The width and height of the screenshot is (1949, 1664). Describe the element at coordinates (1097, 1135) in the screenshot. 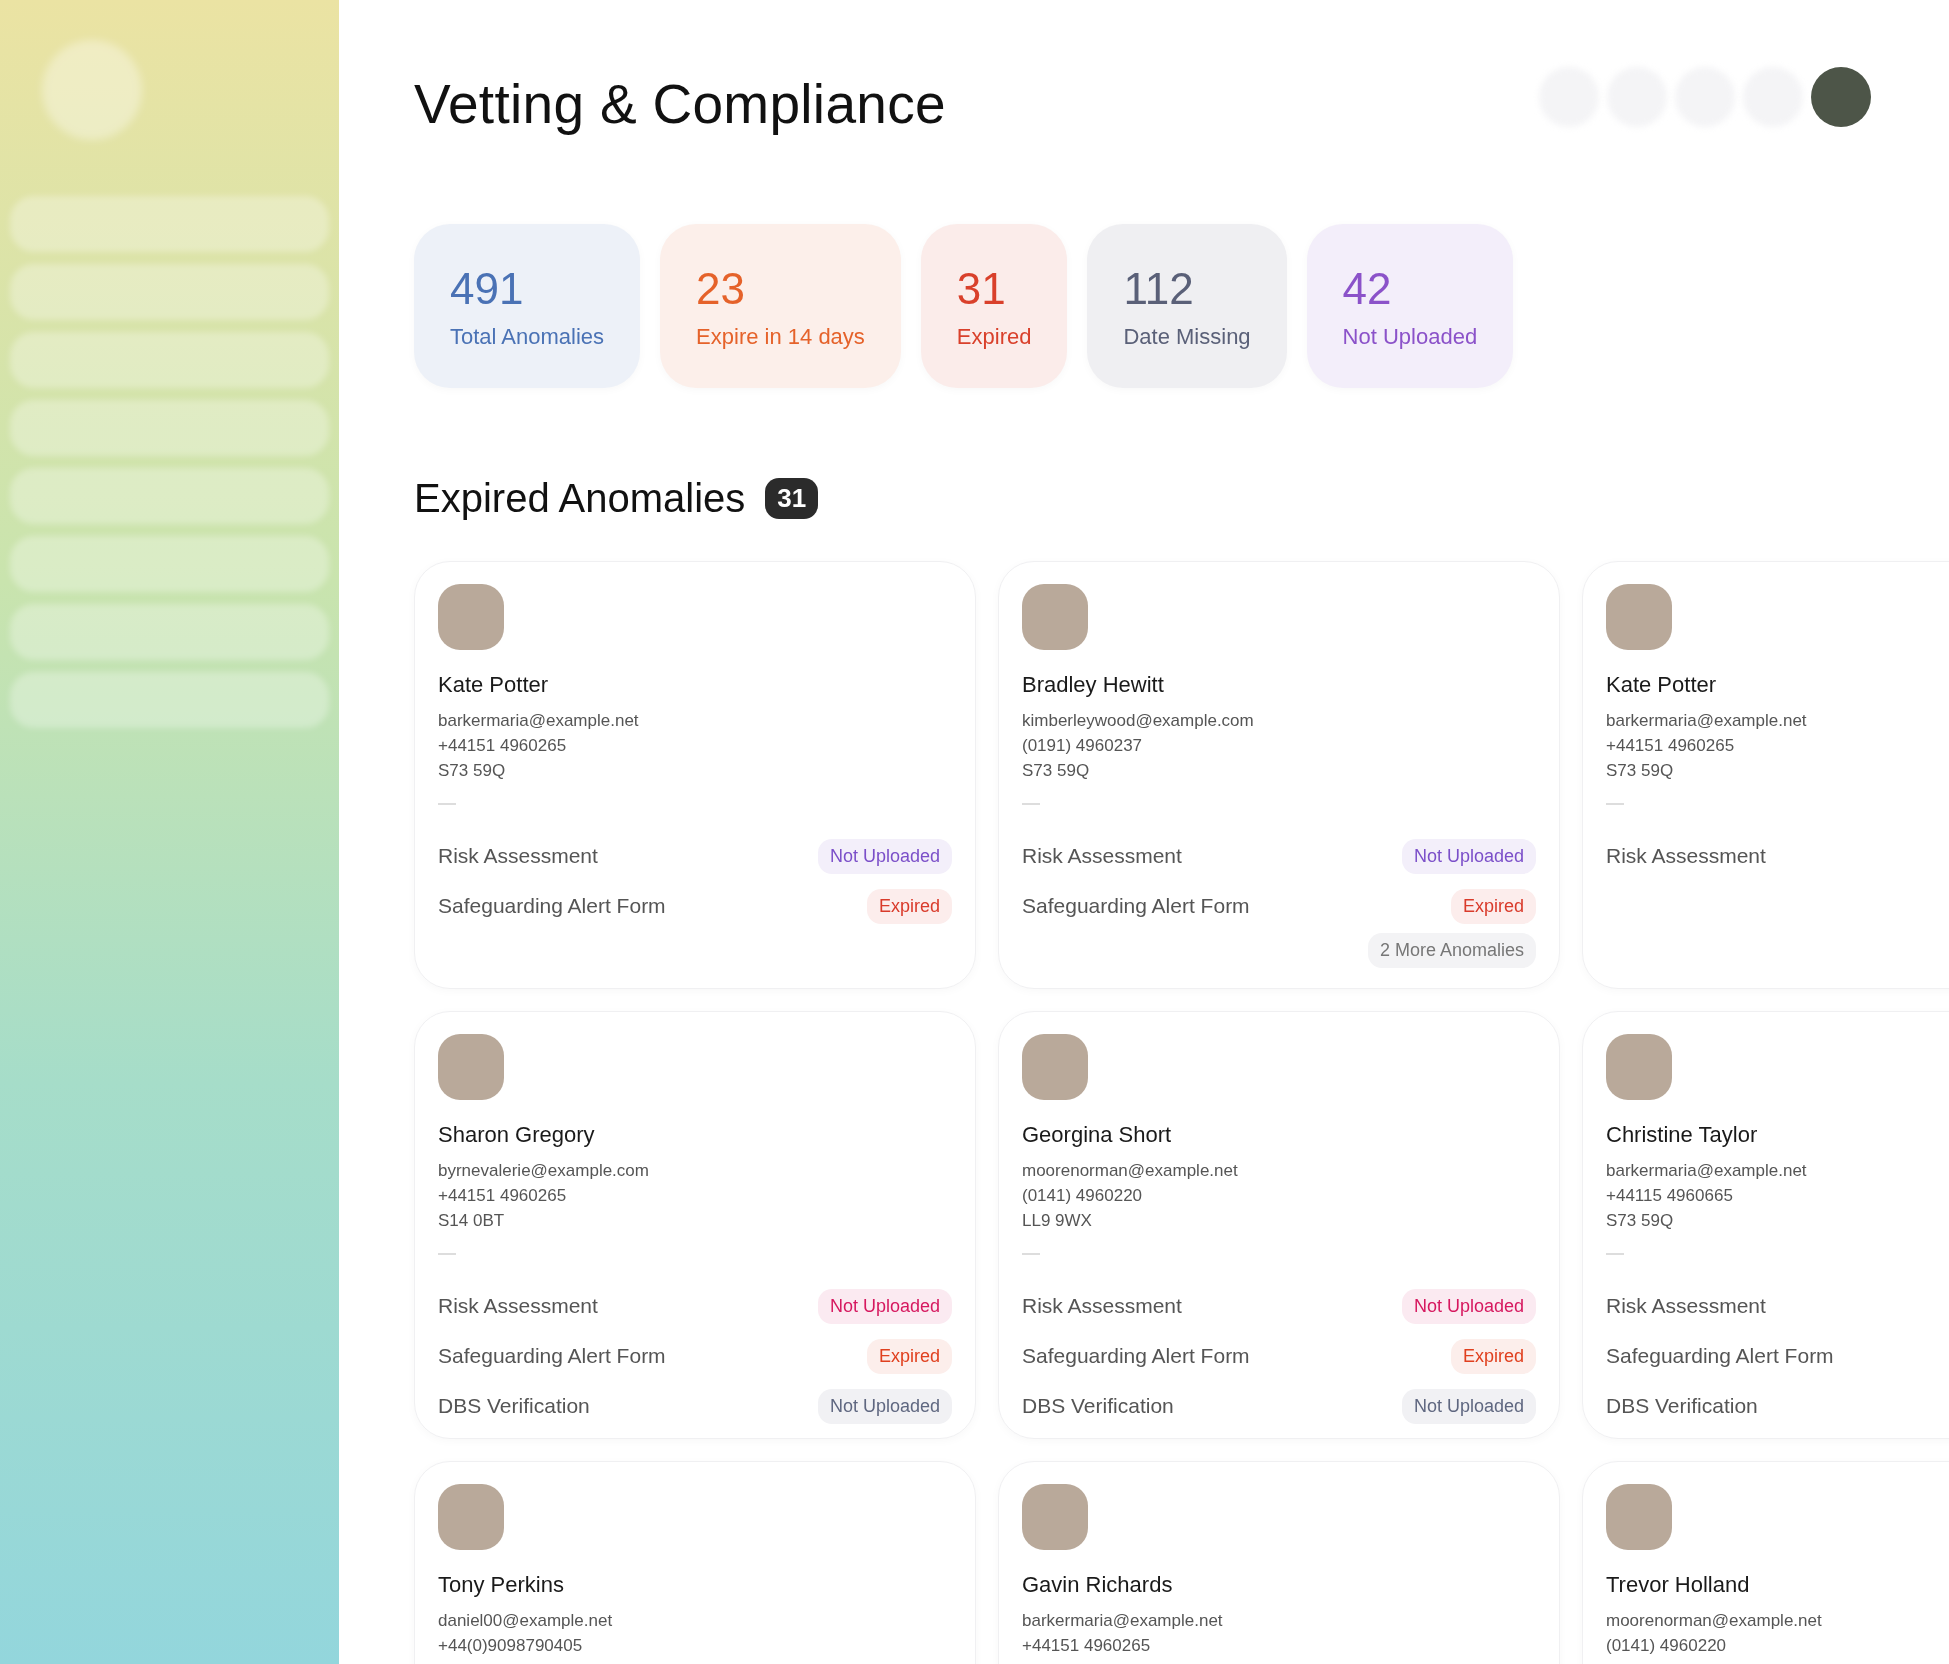

I see `person-name: Georgina Short` at that location.